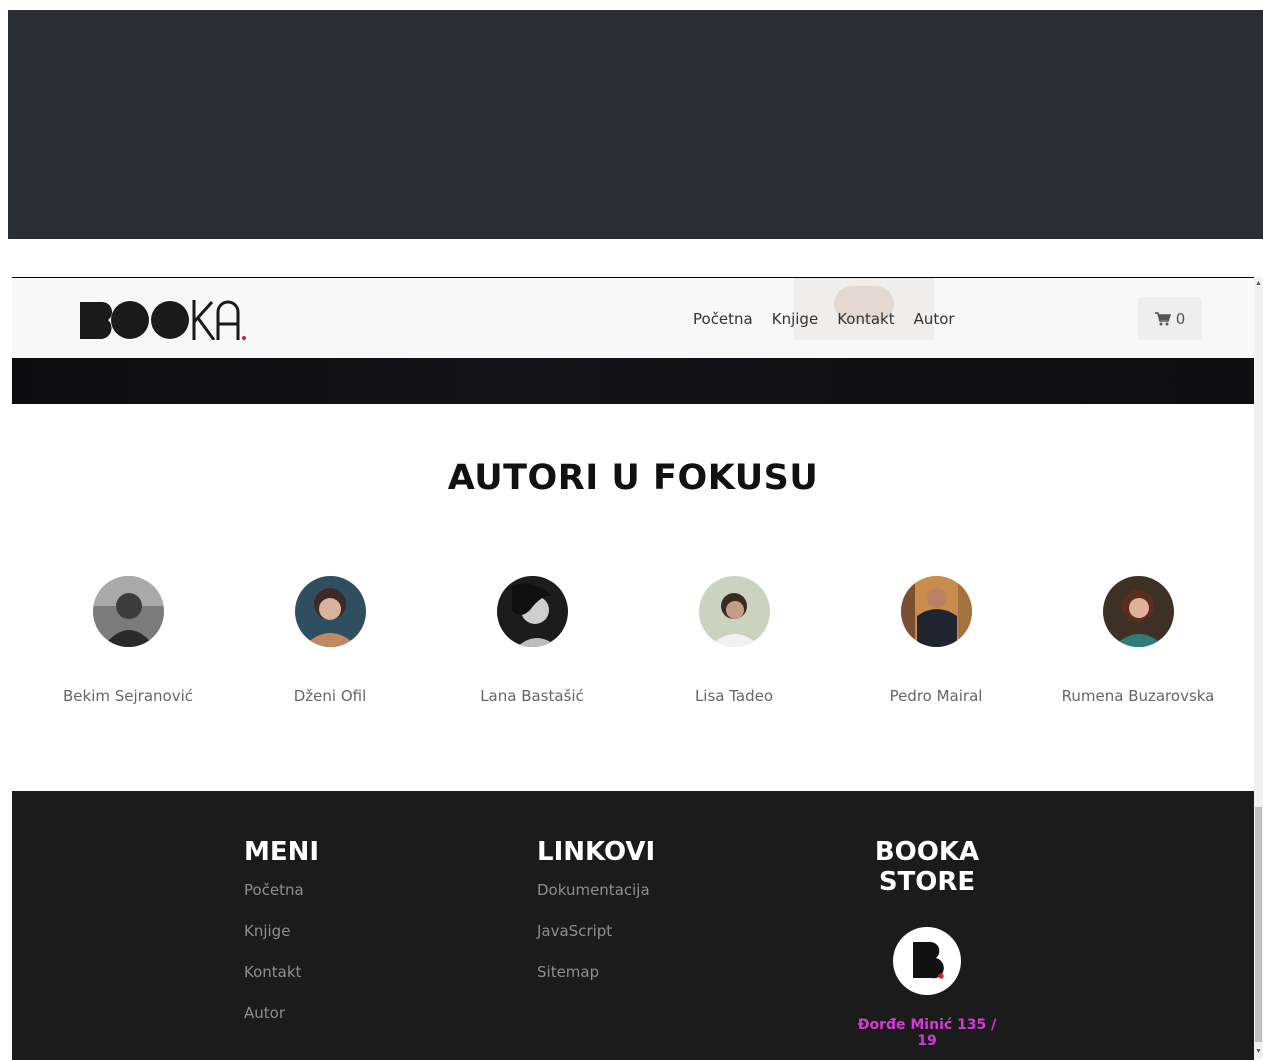  Describe the element at coordinates (168, 318) in the screenshot. I see `booka-logo` at that location.